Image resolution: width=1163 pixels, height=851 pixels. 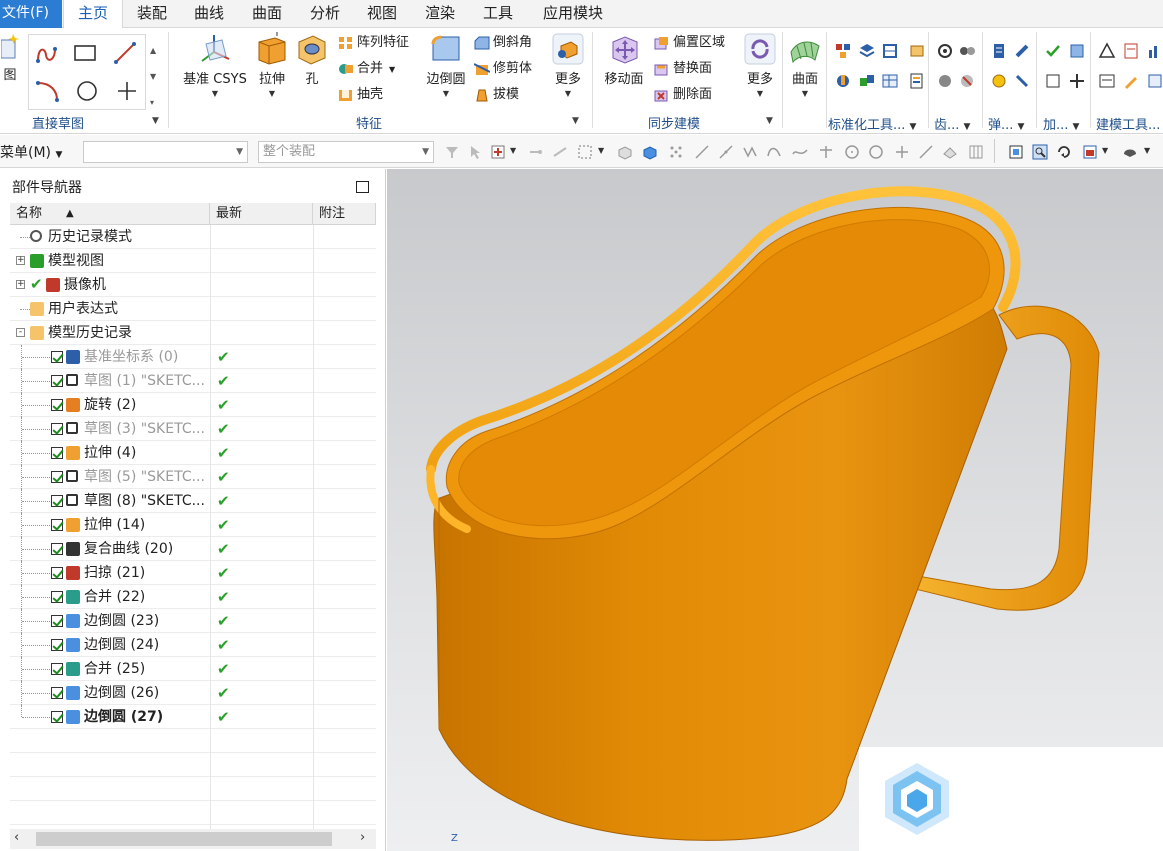 I want to click on tree-row: 边倒圆 (26) ✔, so click(x=193, y=693).